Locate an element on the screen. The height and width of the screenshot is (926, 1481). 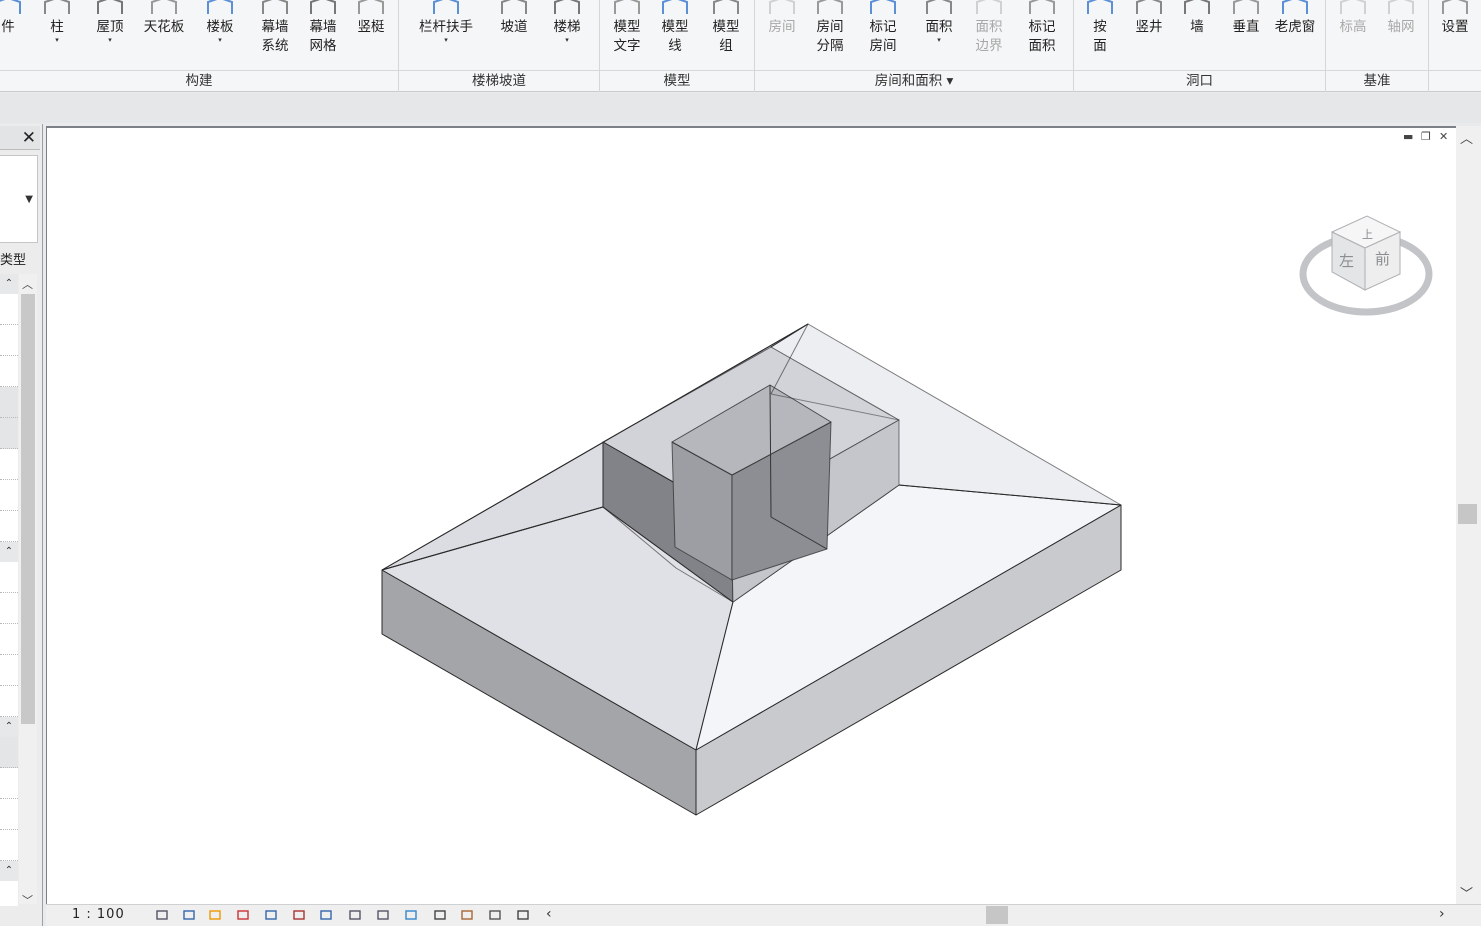
scale-selector: 1 : 100 is located at coordinates (98, 914).